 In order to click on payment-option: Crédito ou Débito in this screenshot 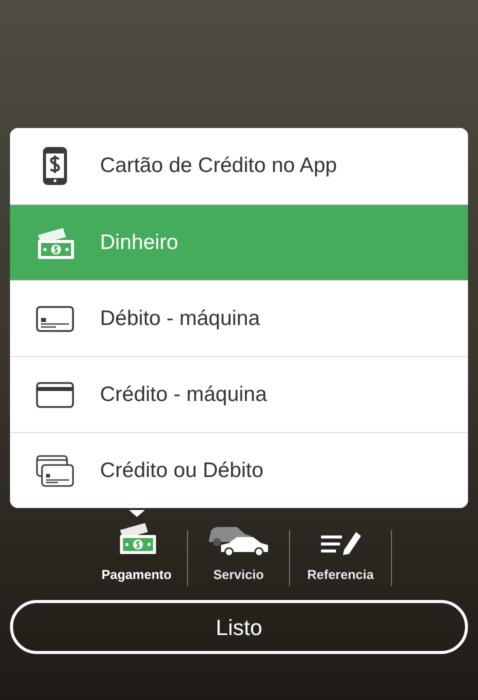, I will do `click(239, 470)`.